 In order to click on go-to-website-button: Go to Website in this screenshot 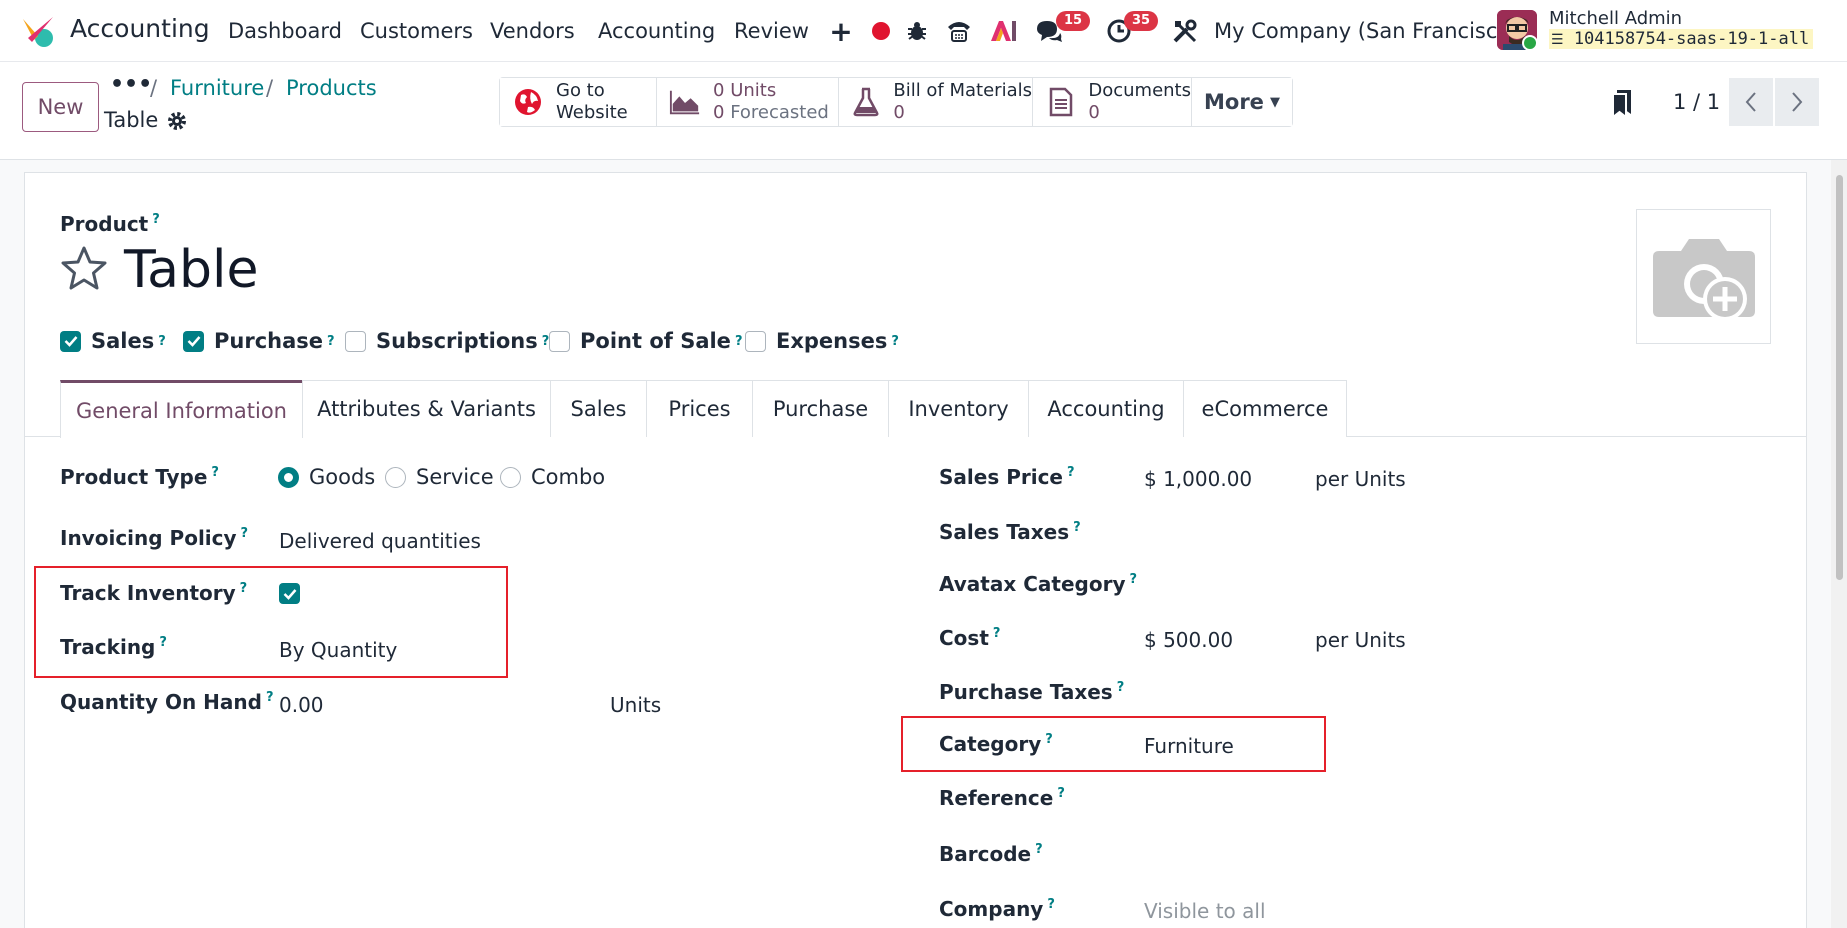, I will do `click(578, 102)`.